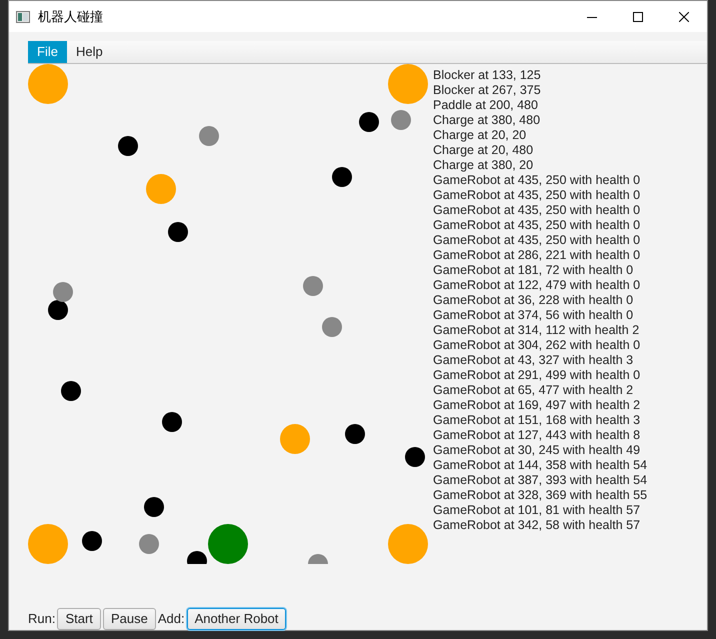  Describe the element at coordinates (486, 105) in the screenshot. I see `log-line: Paddle at 200, 480` at that location.